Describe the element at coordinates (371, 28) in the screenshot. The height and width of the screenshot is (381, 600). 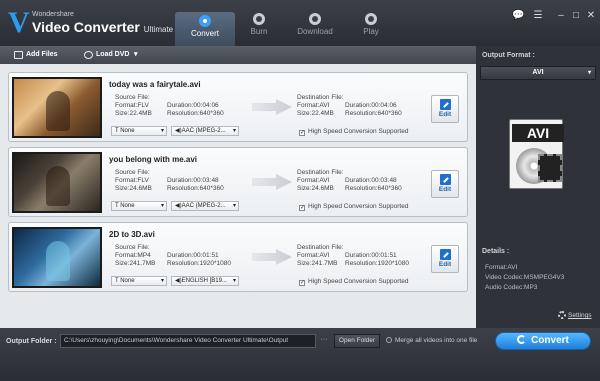
I see `tab-play: Play` at that location.